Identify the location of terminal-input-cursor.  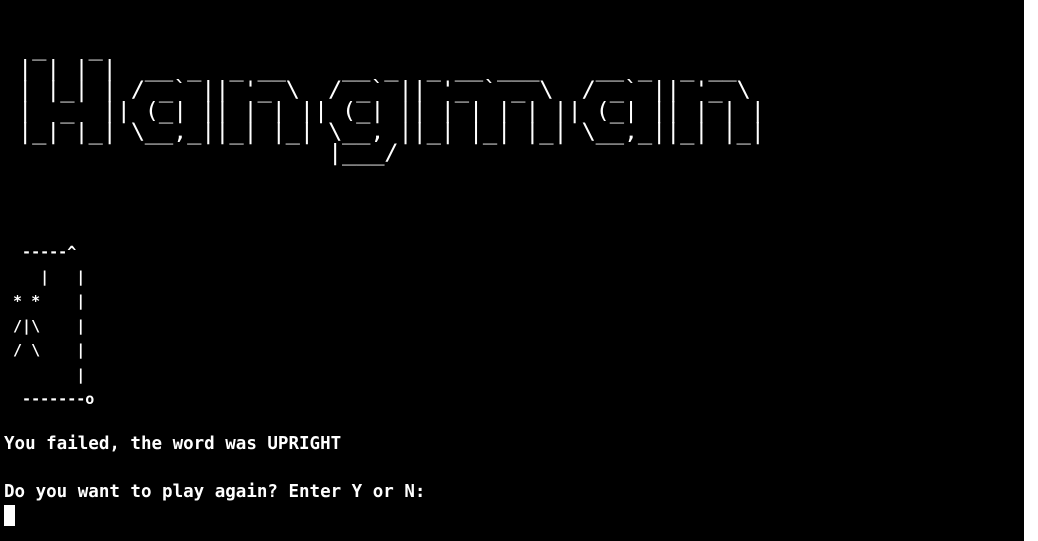
(9, 515).